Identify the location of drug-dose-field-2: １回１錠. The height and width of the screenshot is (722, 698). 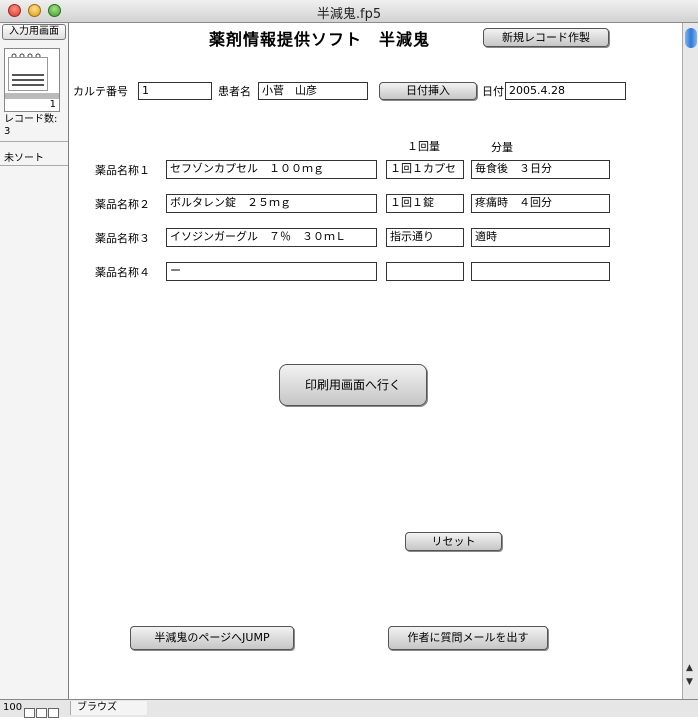
(425, 203).